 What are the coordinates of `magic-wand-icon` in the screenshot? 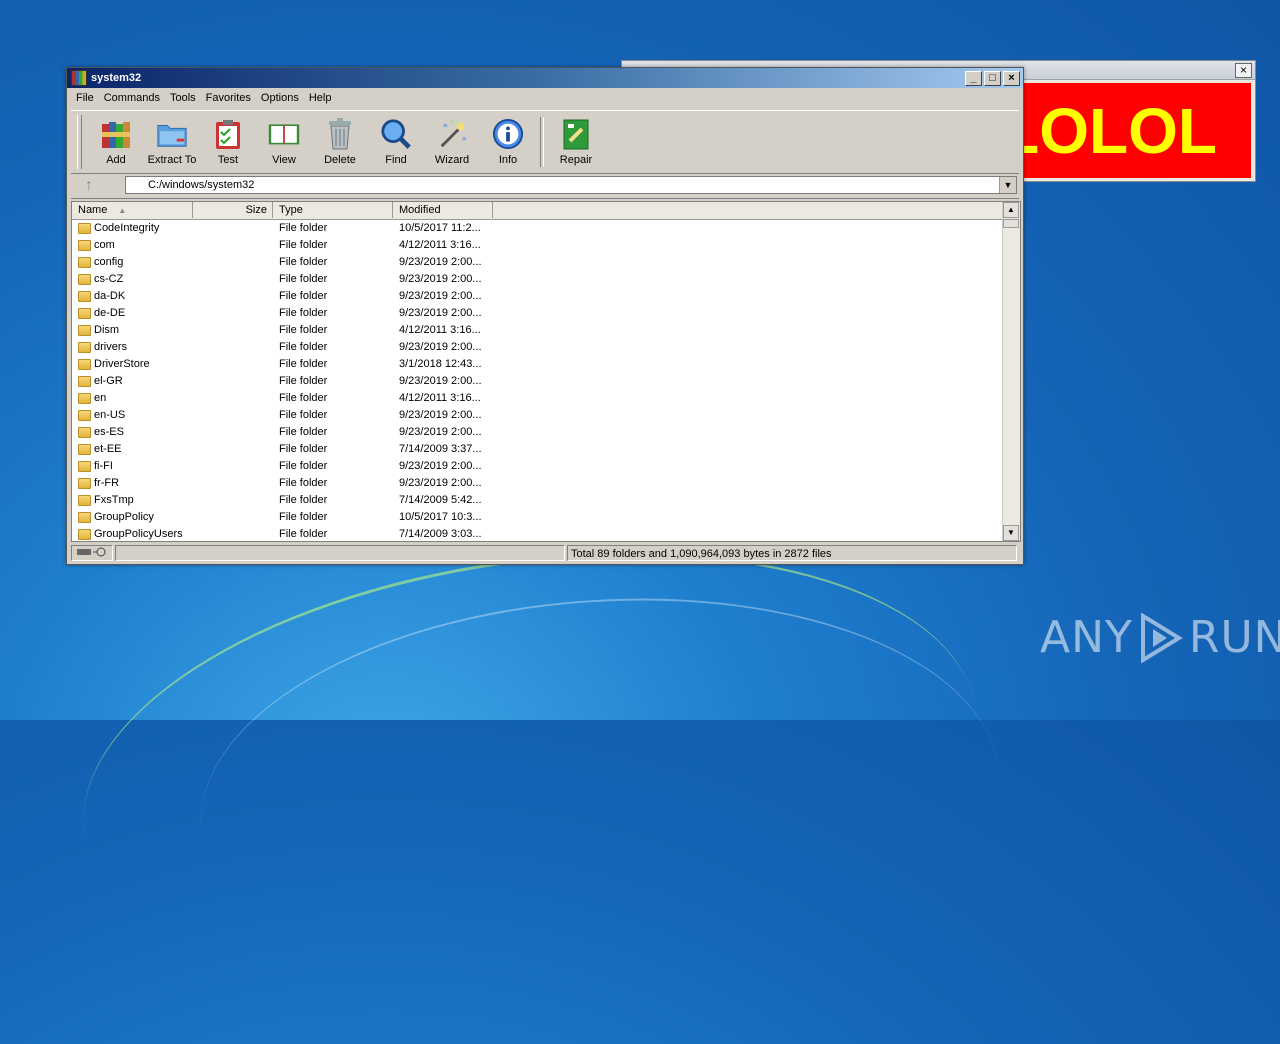 It's located at (452, 134).